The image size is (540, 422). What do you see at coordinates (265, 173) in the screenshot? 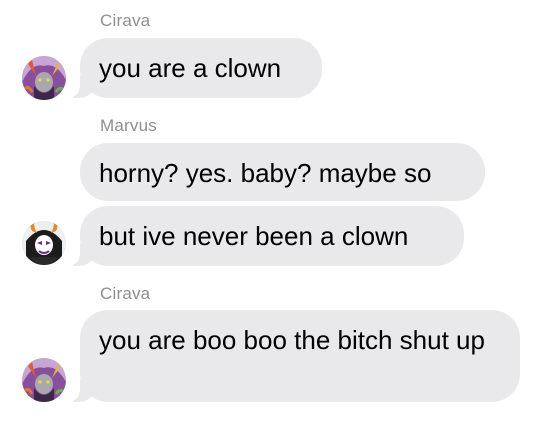
I see `message-text: horny? yes. baby? maybe so` at bounding box center [265, 173].